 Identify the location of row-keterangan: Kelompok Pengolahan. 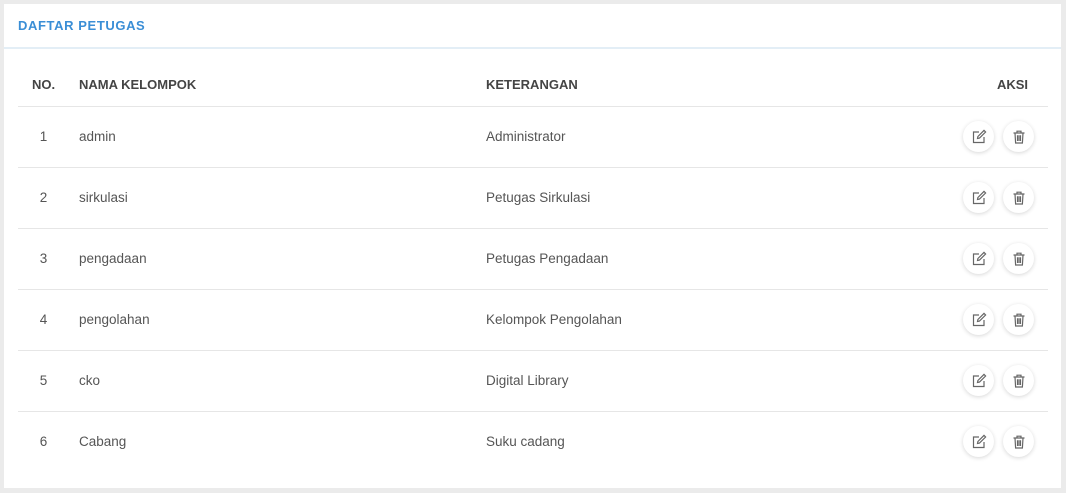
(709, 320).